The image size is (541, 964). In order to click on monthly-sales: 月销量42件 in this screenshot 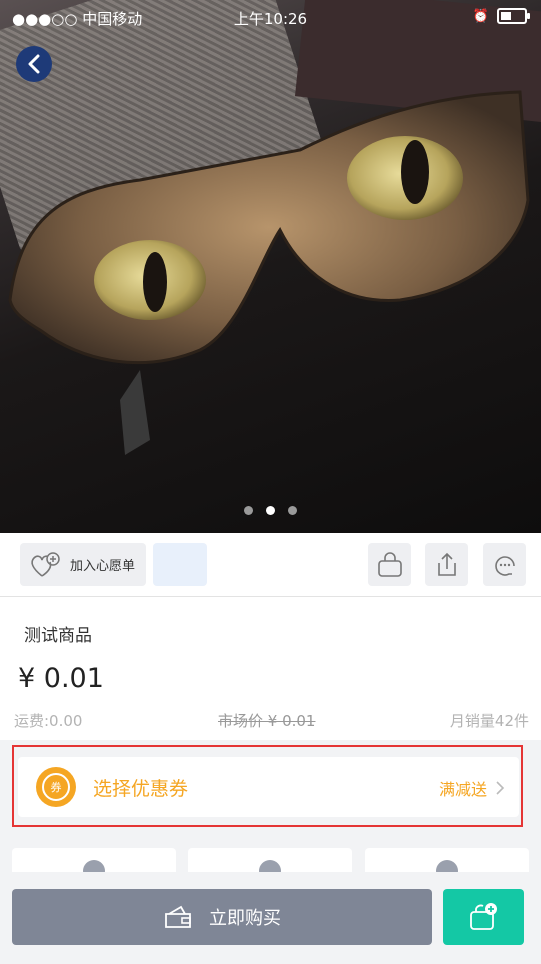, I will do `click(489, 721)`.